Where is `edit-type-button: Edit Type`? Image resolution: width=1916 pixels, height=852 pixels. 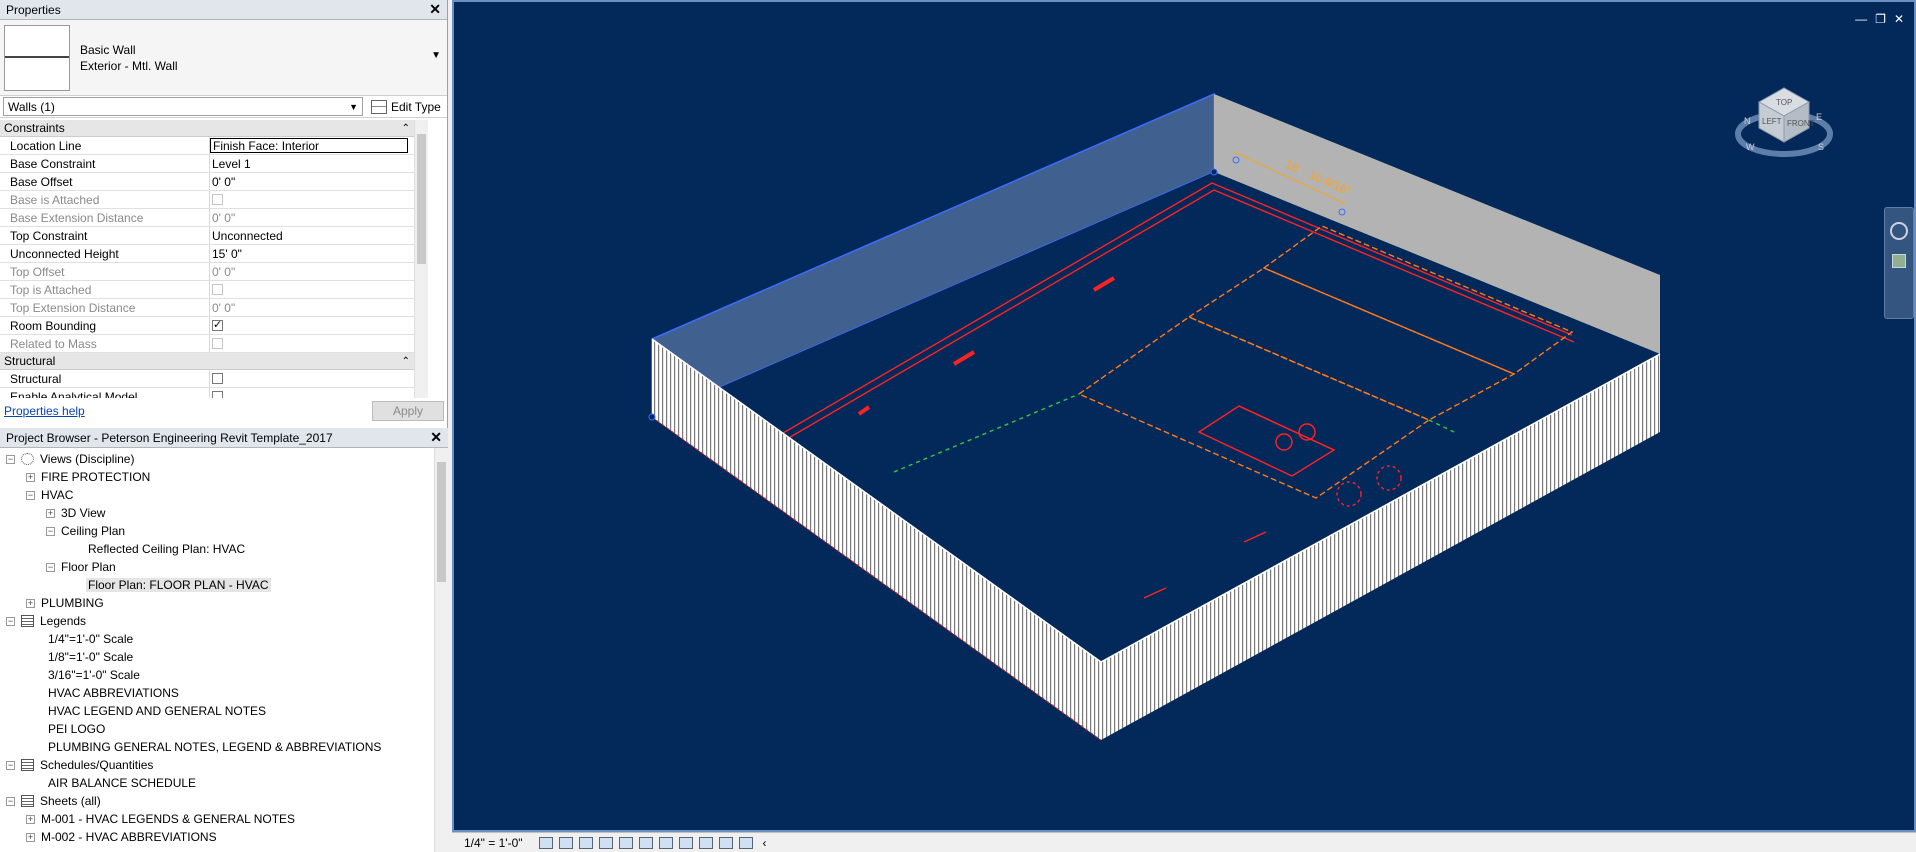
edit-type-button: Edit Type is located at coordinates (406, 106).